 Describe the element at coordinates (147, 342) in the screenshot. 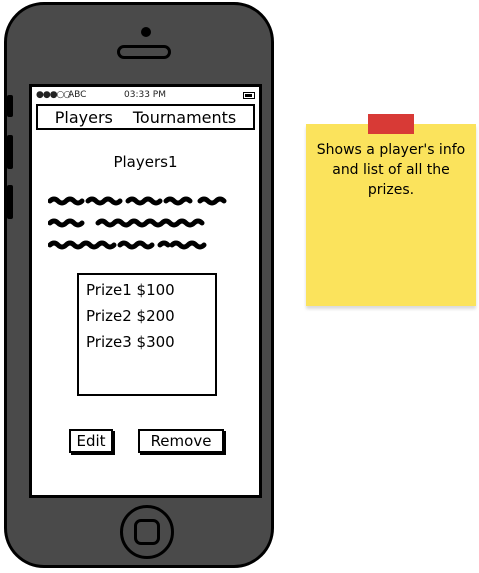

I see `prize-list-item: Prize3 $300` at that location.